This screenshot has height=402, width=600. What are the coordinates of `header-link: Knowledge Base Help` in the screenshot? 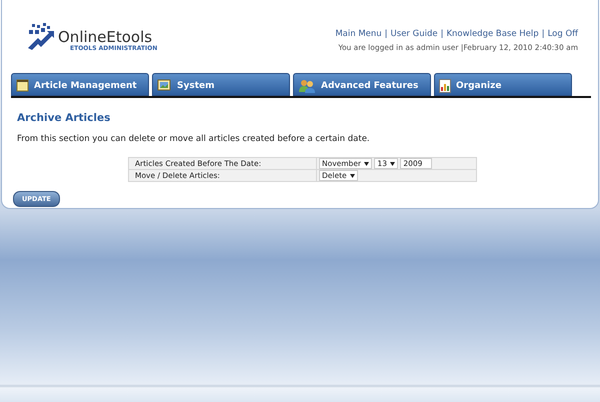 It's located at (492, 34).